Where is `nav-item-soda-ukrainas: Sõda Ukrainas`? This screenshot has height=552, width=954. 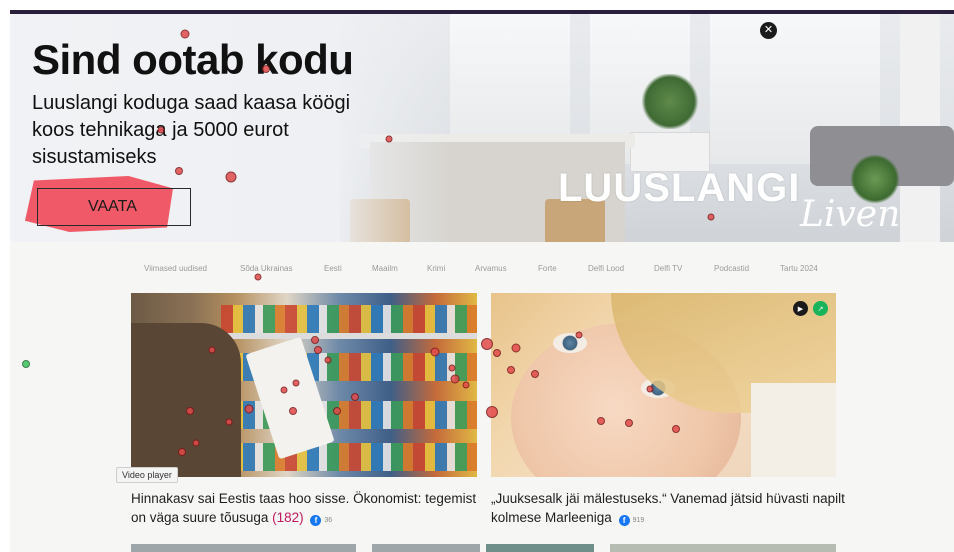
nav-item-soda-ukrainas: Sõda Ukrainas is located at coordinates (266, 268).